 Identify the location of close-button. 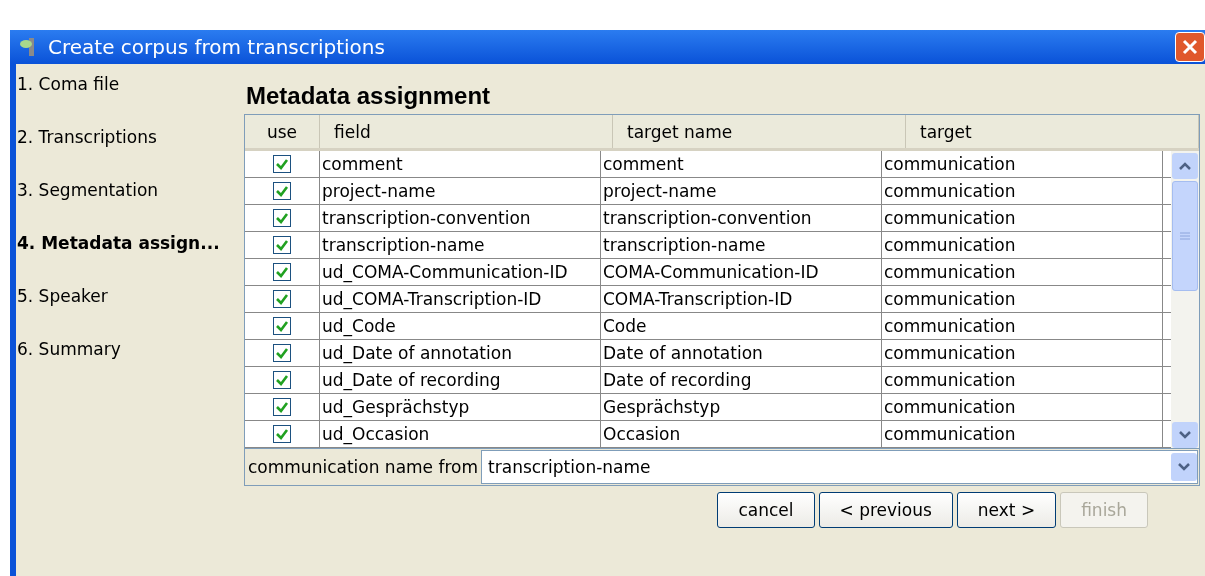
(1190, 47).